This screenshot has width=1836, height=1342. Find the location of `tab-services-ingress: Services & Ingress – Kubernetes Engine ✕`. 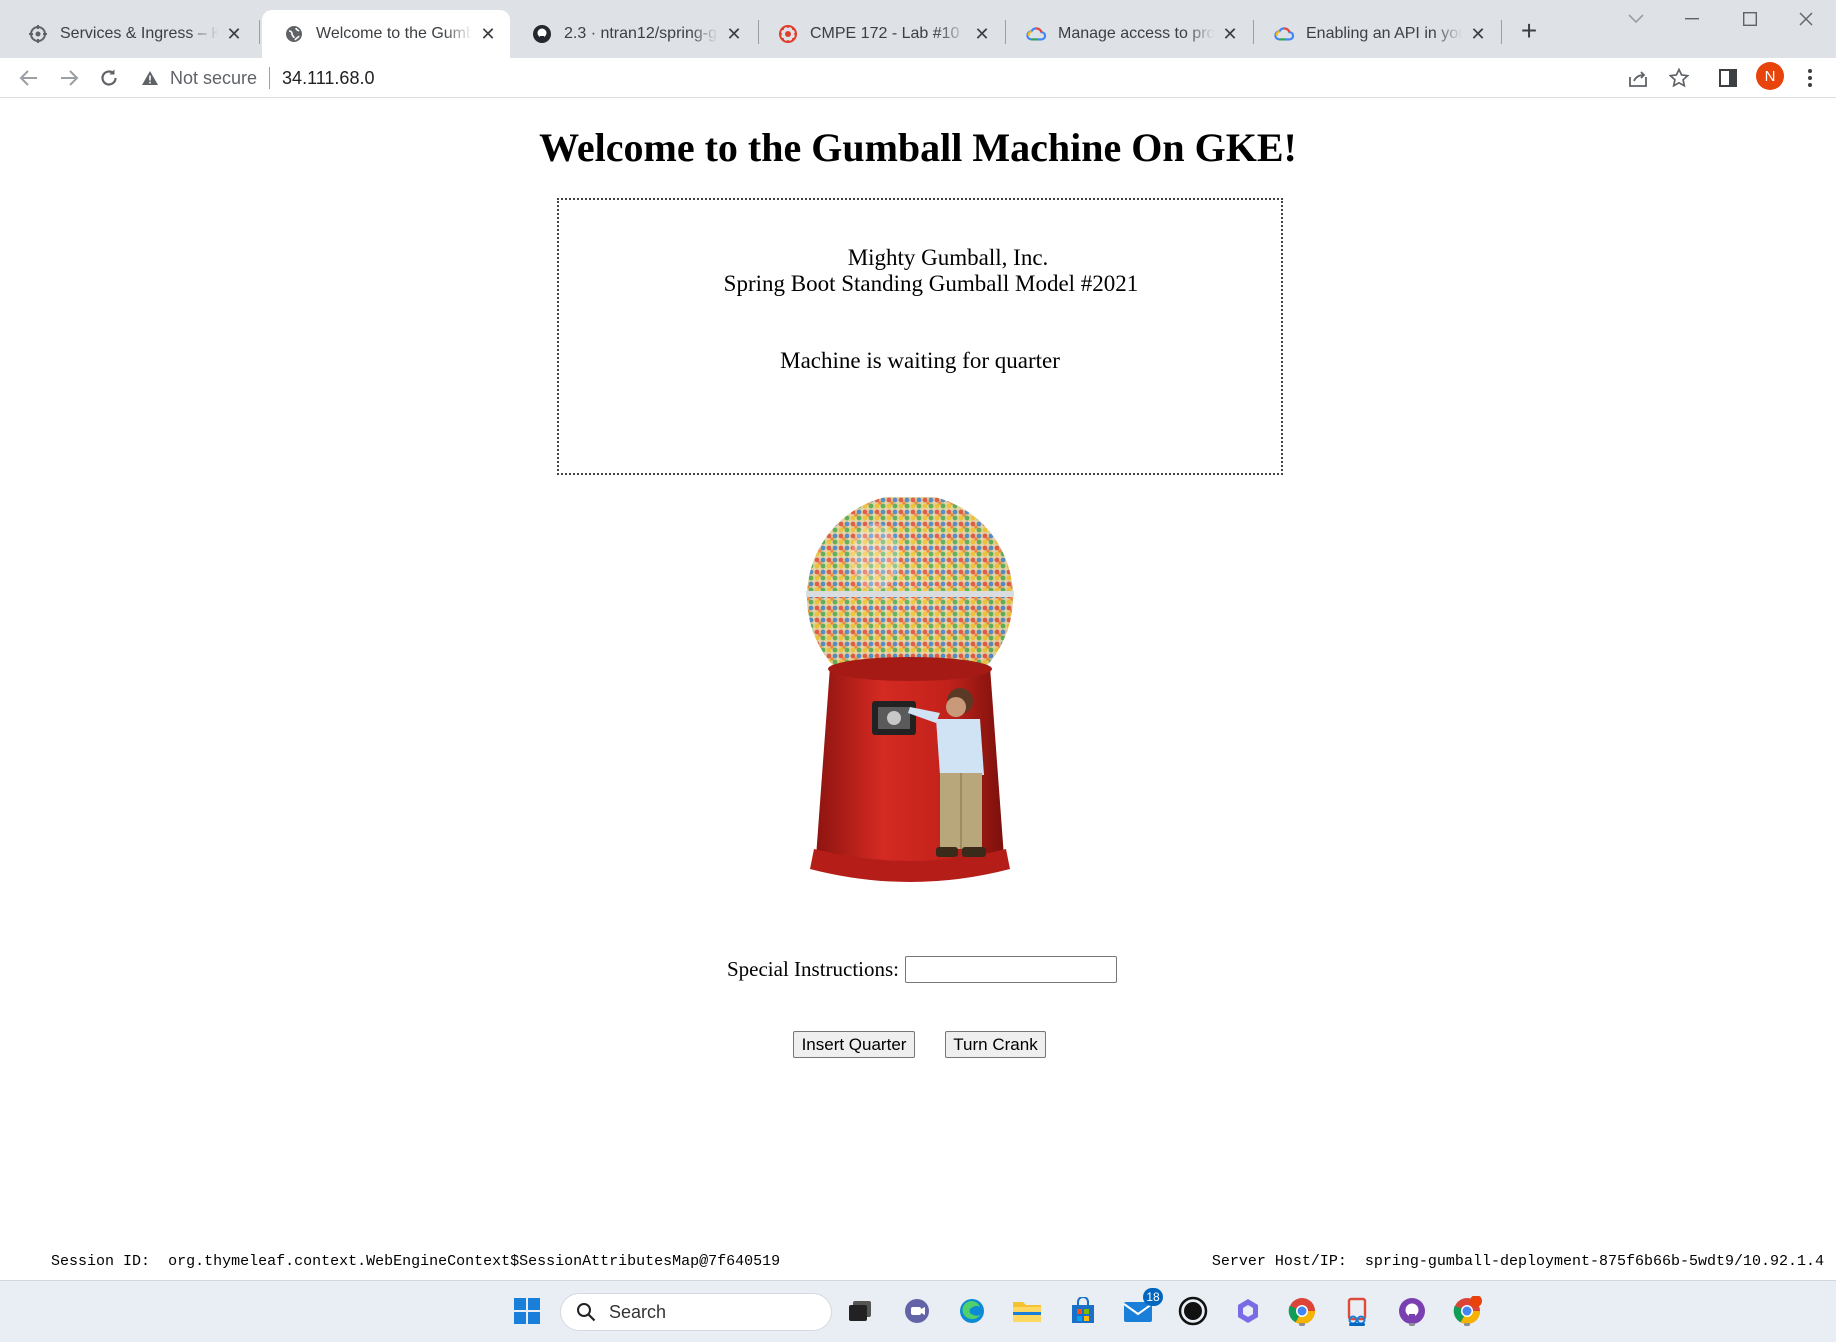

tab-services-ingress: Services & Ingress – Kubernetes Engine ✕ is located at coordinates (131, 34).